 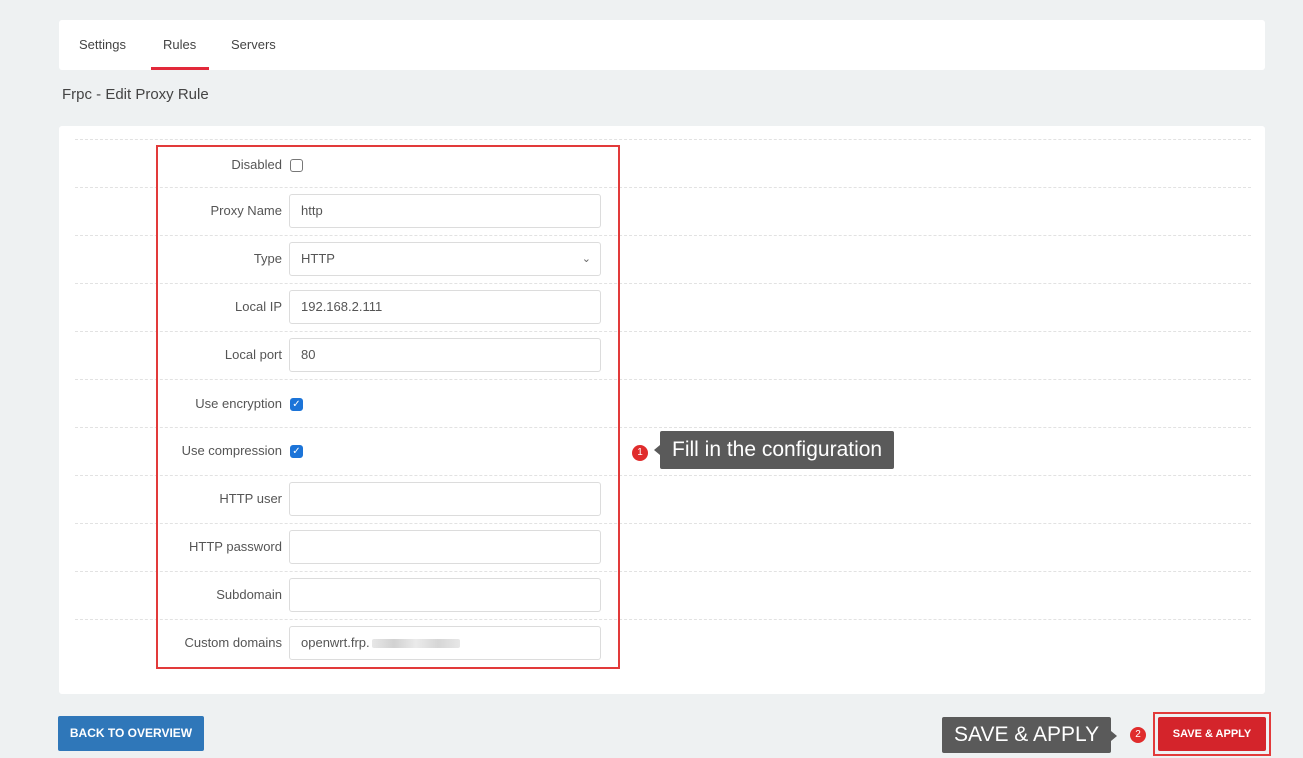 I want to click on tab-settings: Settings, so click(x=102, y=45).